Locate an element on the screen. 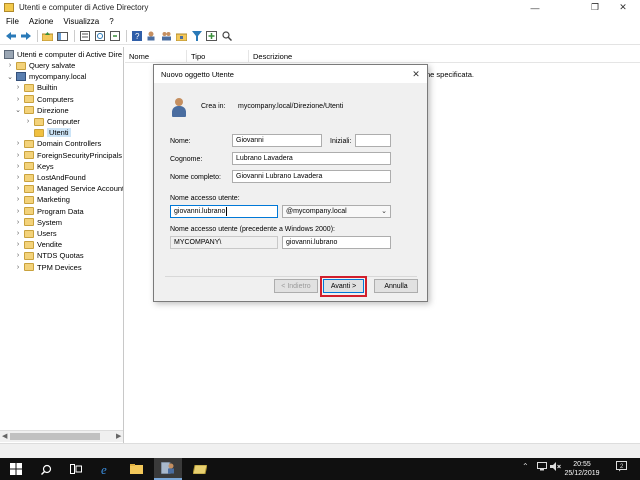 The height and width of the screenshot is (480, 640). search-icon is located at coordinates (46, 469).